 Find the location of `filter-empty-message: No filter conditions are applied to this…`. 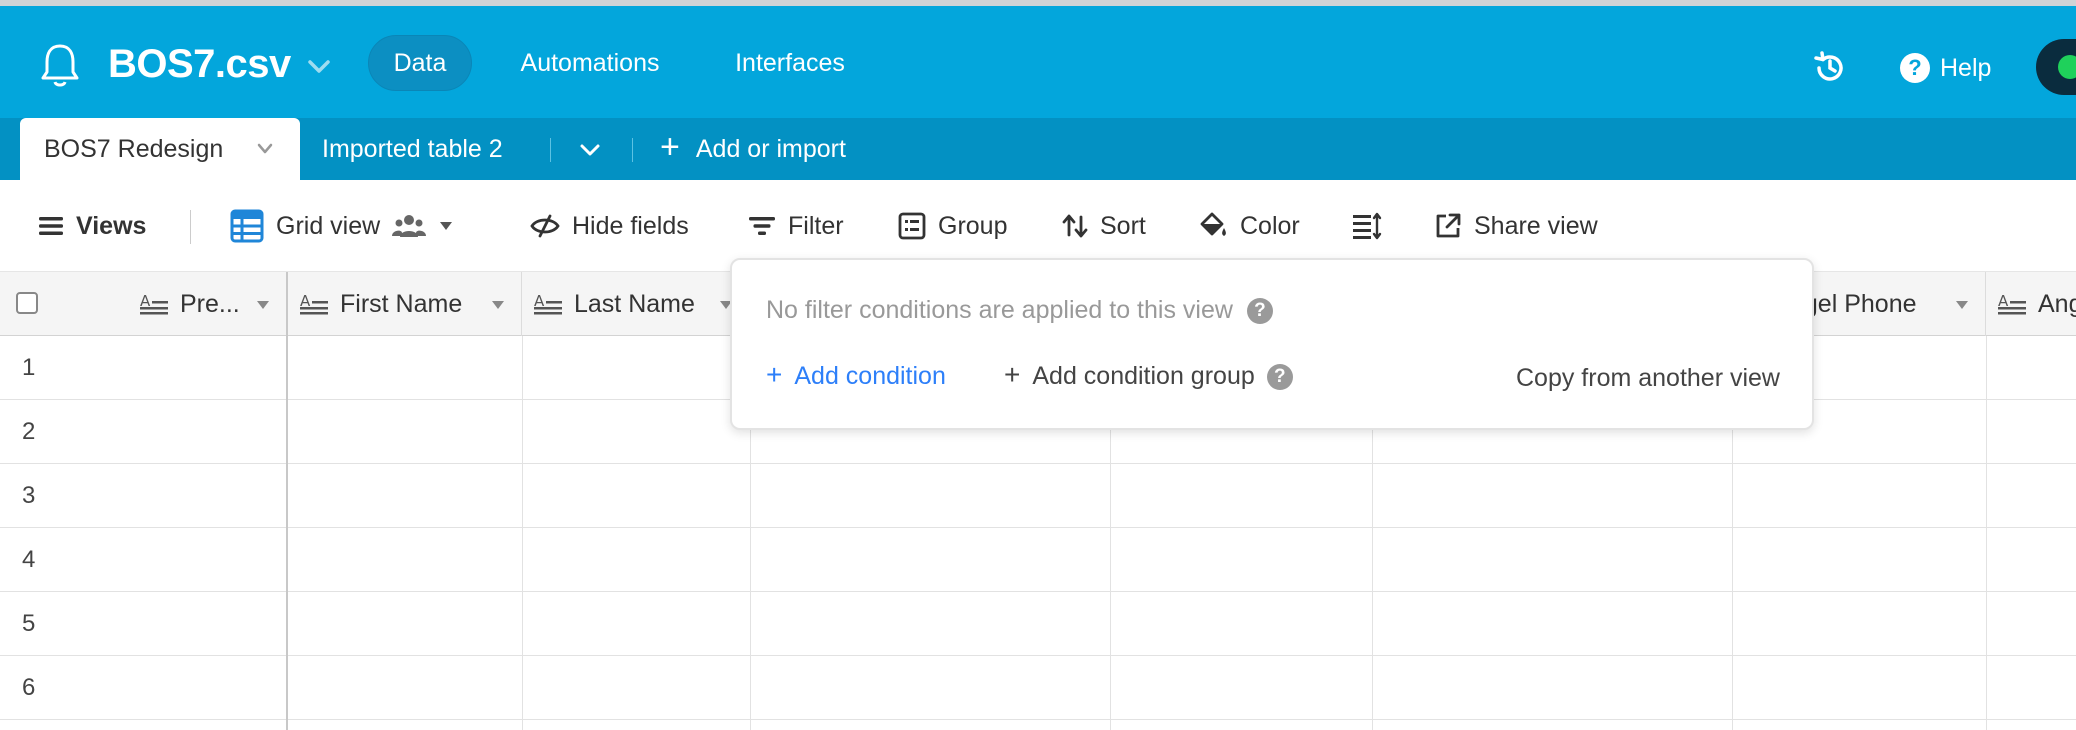

filter-empty-message: No filter conditions are applied to this… is located at coordinates (1019, 310).